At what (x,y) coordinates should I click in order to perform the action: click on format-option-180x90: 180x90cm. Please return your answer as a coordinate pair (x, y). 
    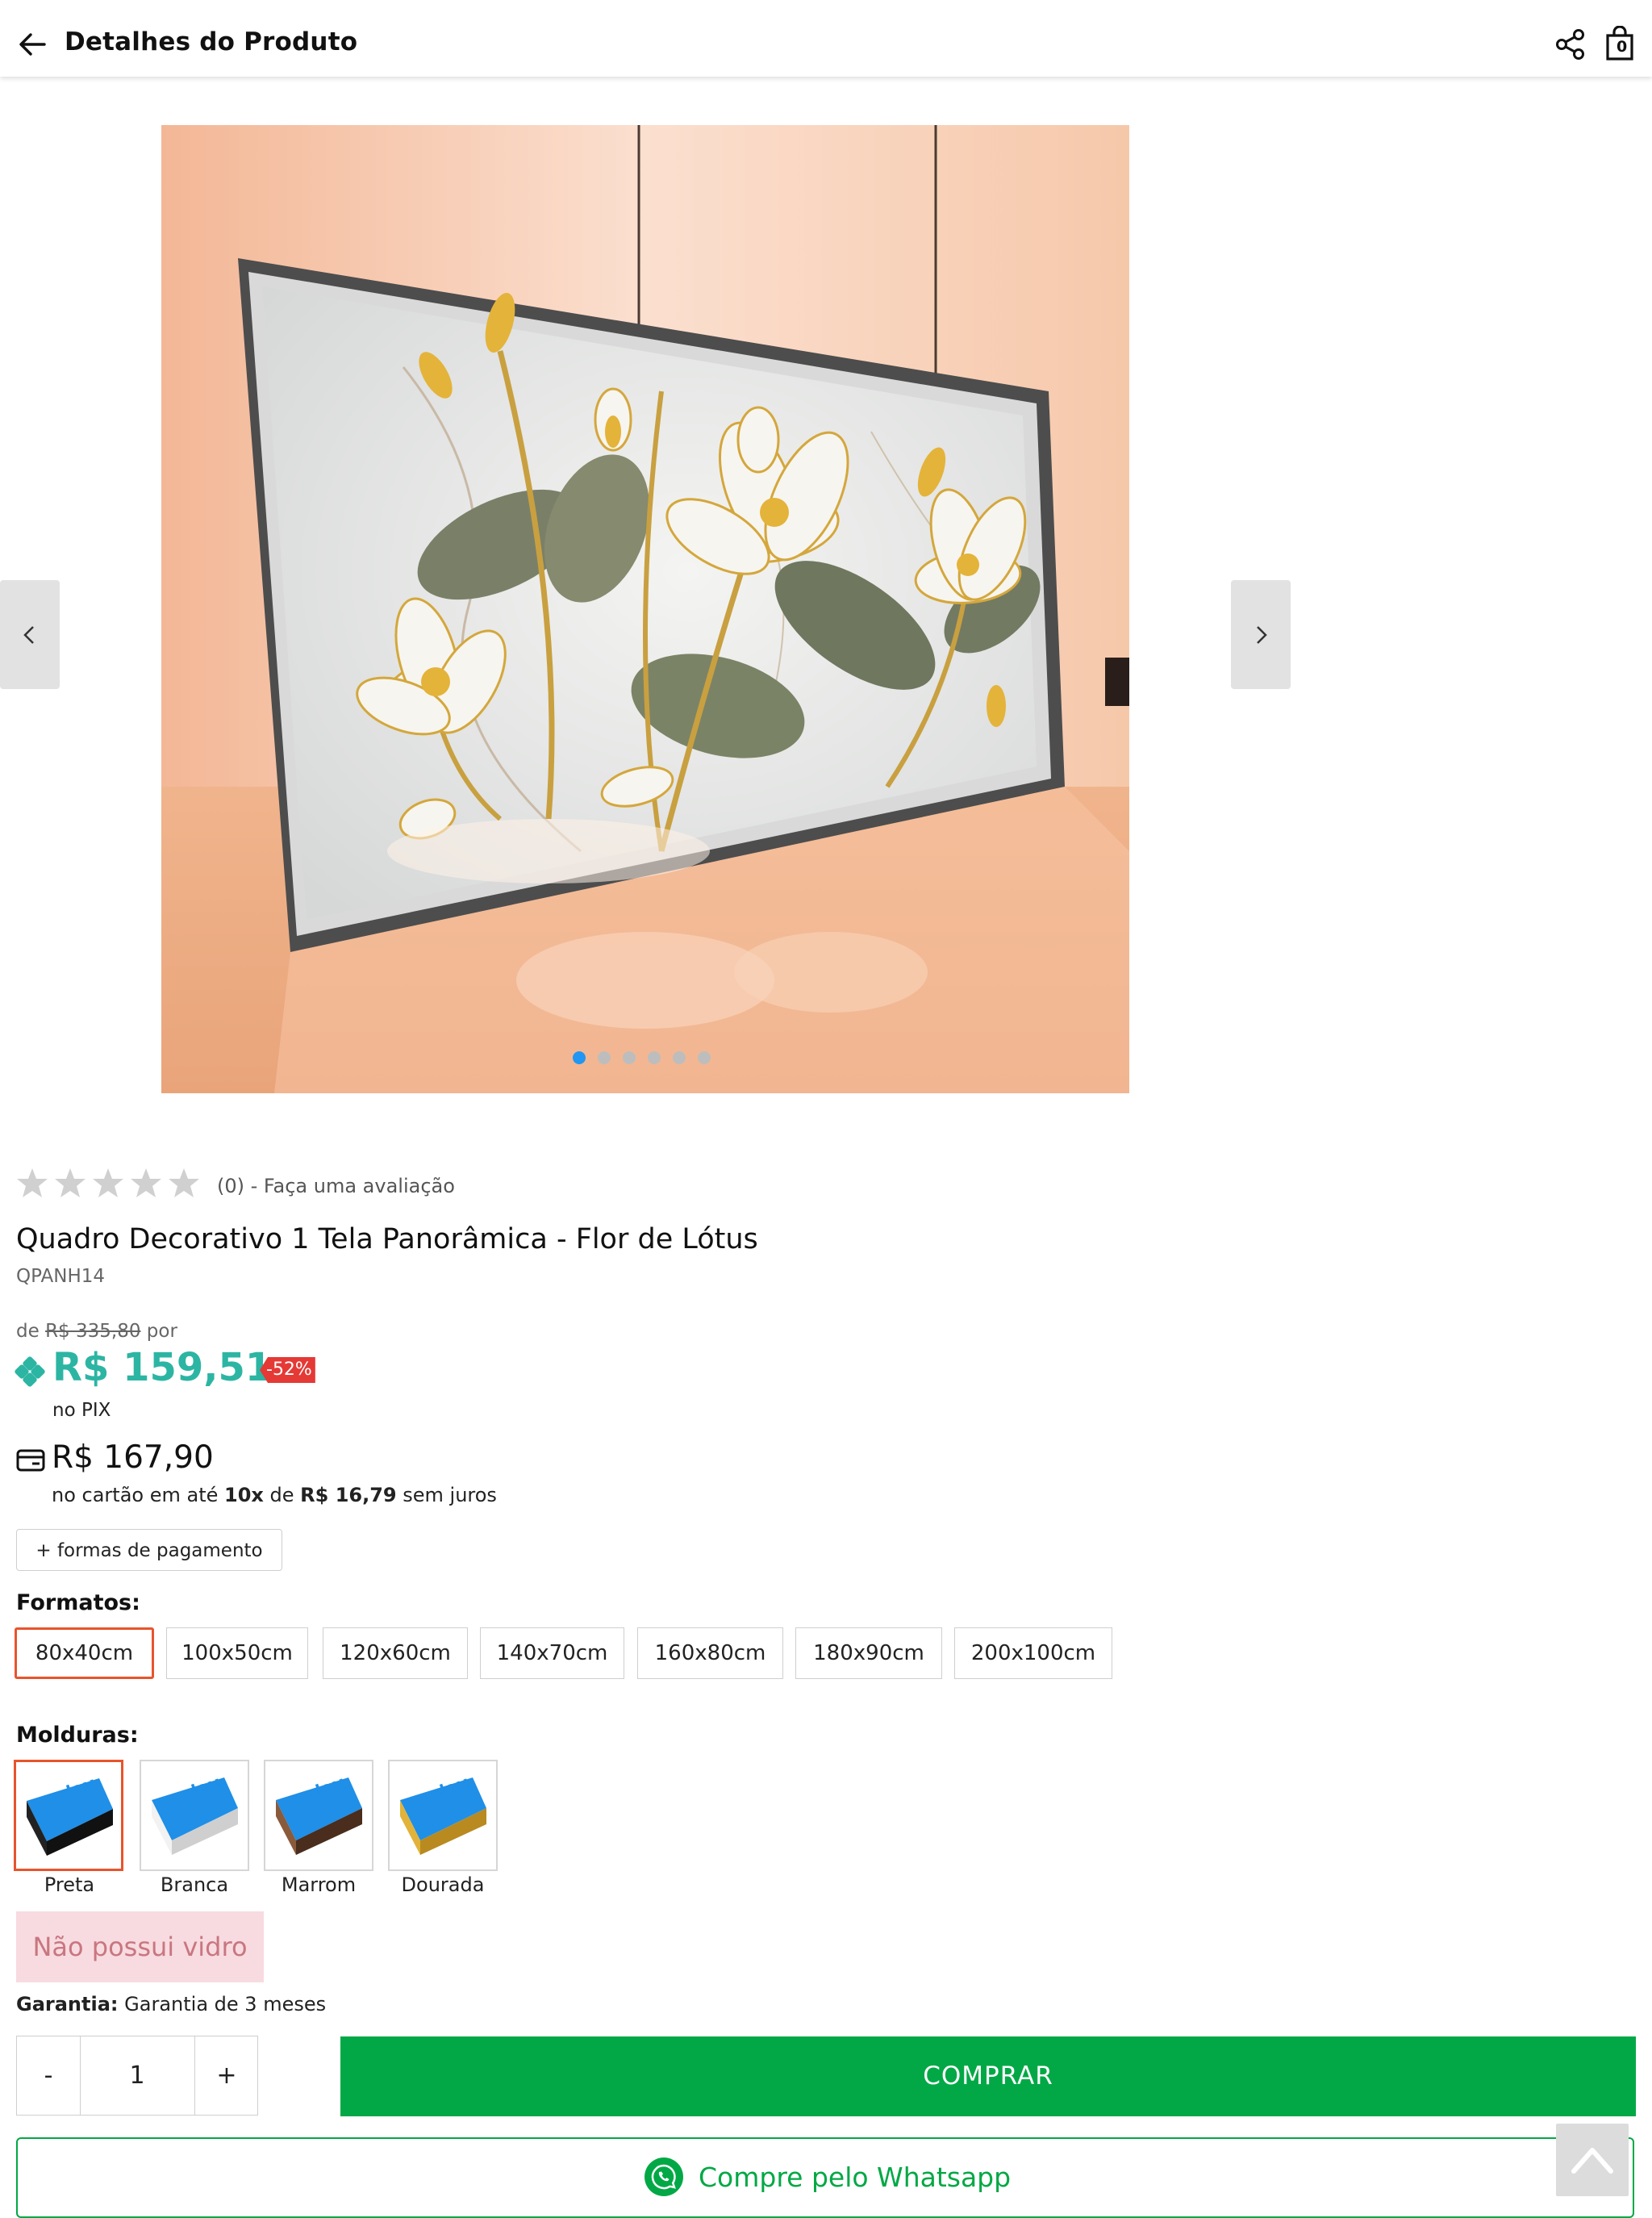
    Looking at the image, I should click on (869, 1653).